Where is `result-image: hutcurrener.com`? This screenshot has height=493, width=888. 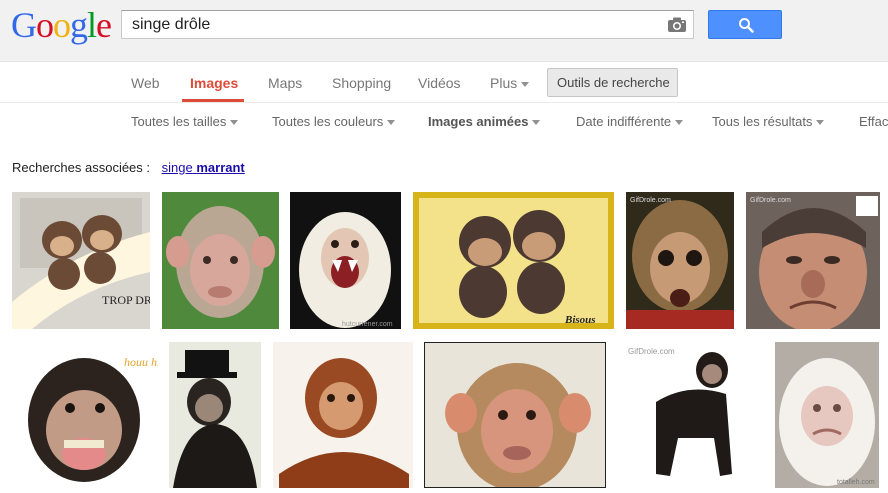
result-image: hutcurrener.com is located at coordinates (345, 260).